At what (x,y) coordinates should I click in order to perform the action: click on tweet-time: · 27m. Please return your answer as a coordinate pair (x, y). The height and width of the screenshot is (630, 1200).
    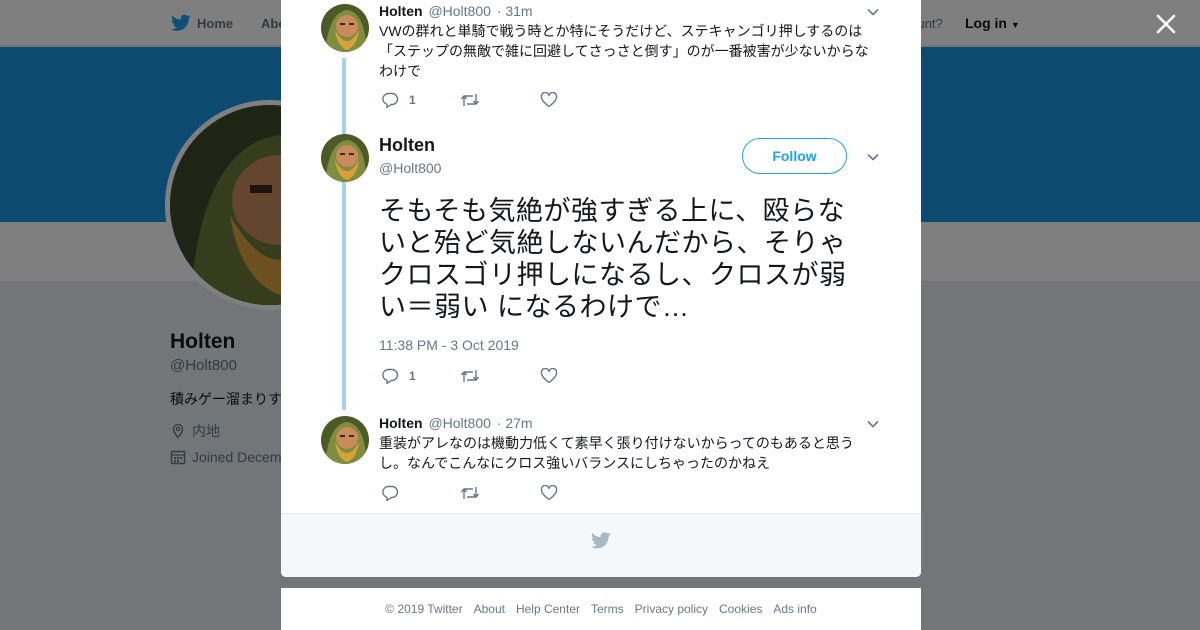
    Looking at the image, I should click on (515, 423).